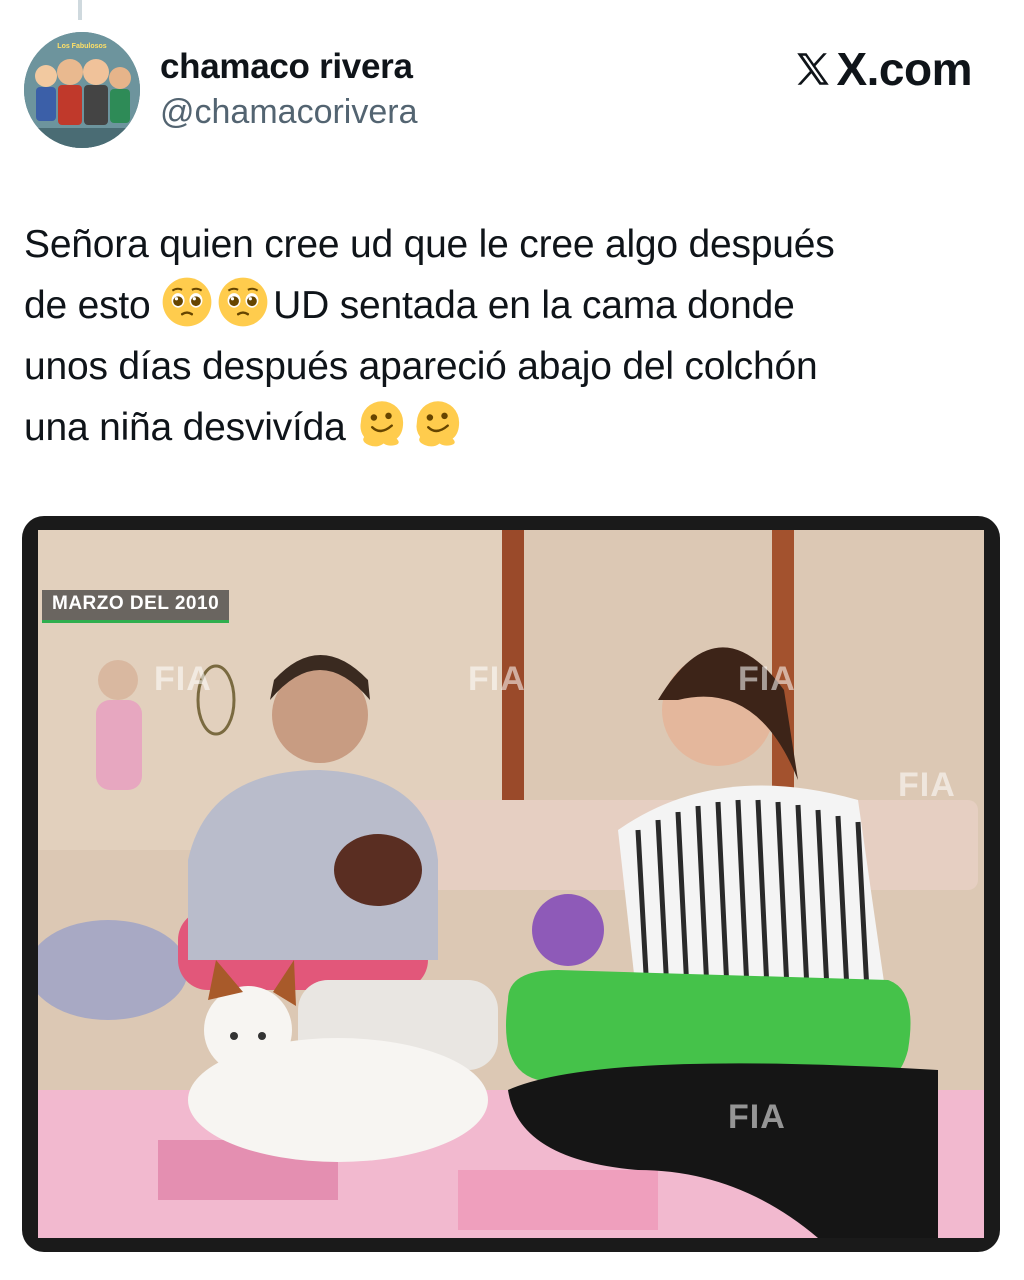  Describe the element at coordinates (813, 69) in the screenshot. I see `x-logo-icon` at that location.